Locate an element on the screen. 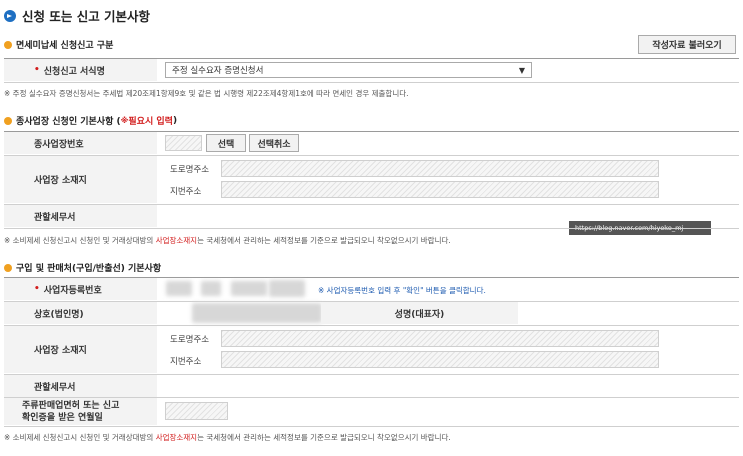 The width and height of the screenshot is (743, 456). chevron-down-icon: ▼ is located at coordinates (521, 70).